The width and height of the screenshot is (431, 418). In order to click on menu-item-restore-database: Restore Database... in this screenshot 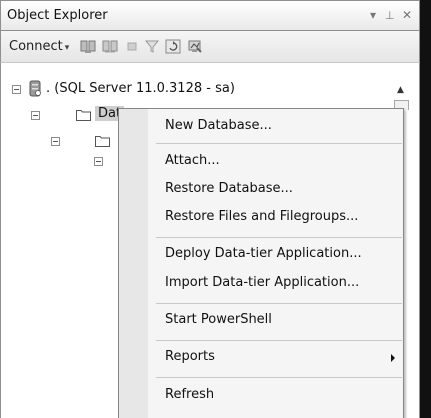, I will do `click(229, 188)`.